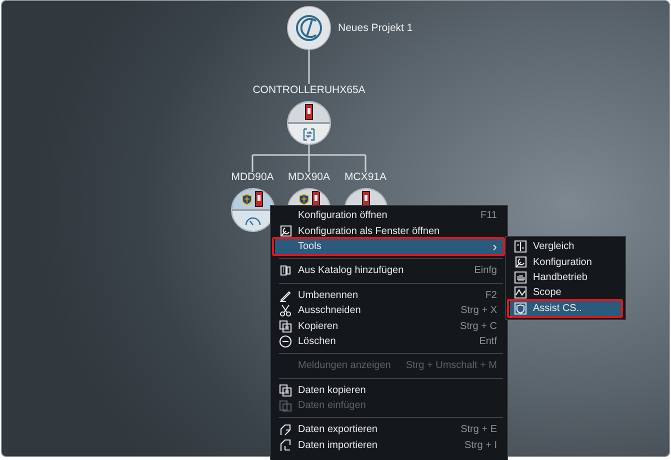  Describe the element at coordinates (490, 295) in the screenshot. I see `shortcut-text: F2` at that location.